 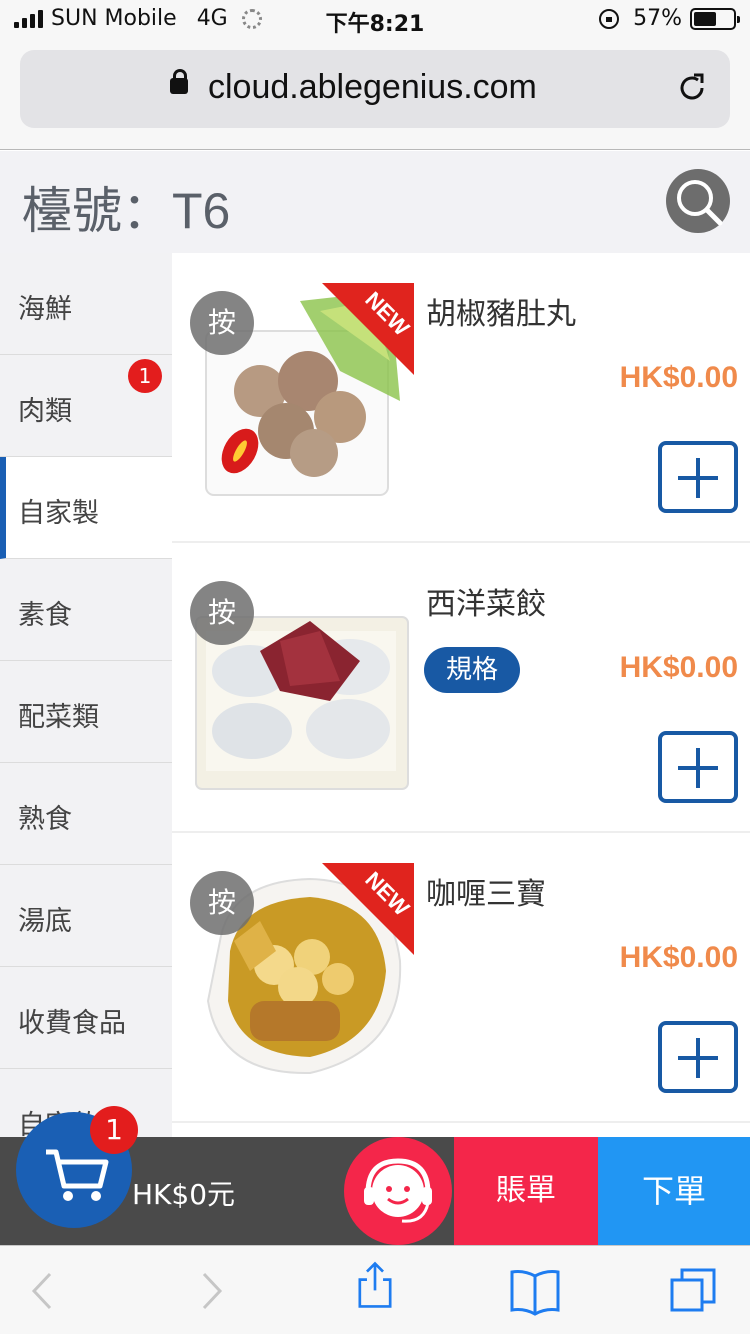 What do you see at coordinates (179, 81) in the screenshot?
I see `lock-icon` at bounding box center [179, 81].